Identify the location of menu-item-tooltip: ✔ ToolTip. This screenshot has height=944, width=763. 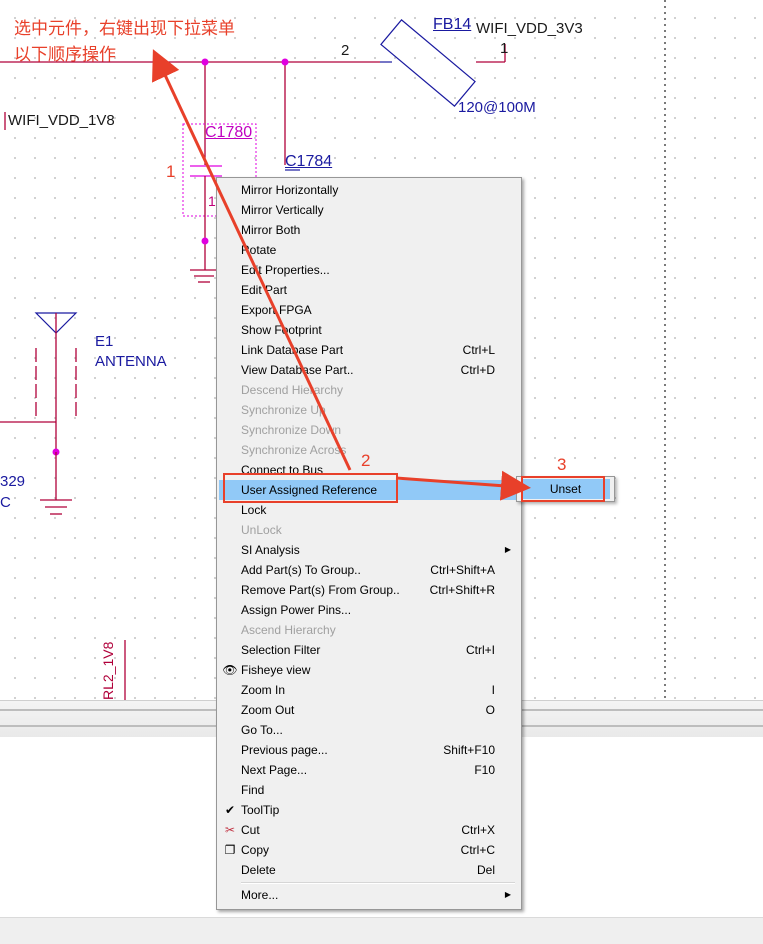
(369, 810).